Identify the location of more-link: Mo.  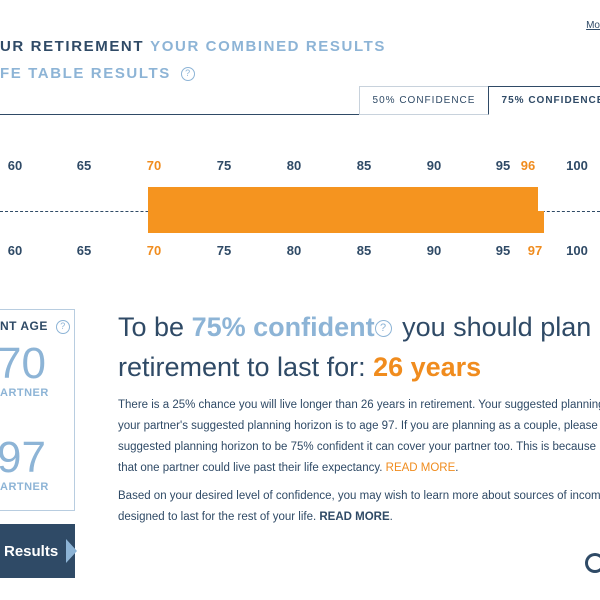
(593, 25).